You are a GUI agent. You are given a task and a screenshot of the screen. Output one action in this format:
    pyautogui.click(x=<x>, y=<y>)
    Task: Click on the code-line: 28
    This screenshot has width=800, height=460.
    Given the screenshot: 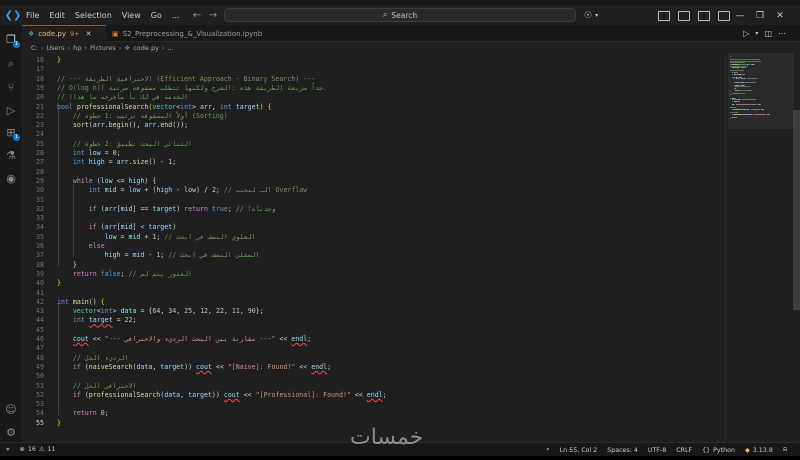 What is the action you would take?
    pyautogui.click(x=373, y=172)
    